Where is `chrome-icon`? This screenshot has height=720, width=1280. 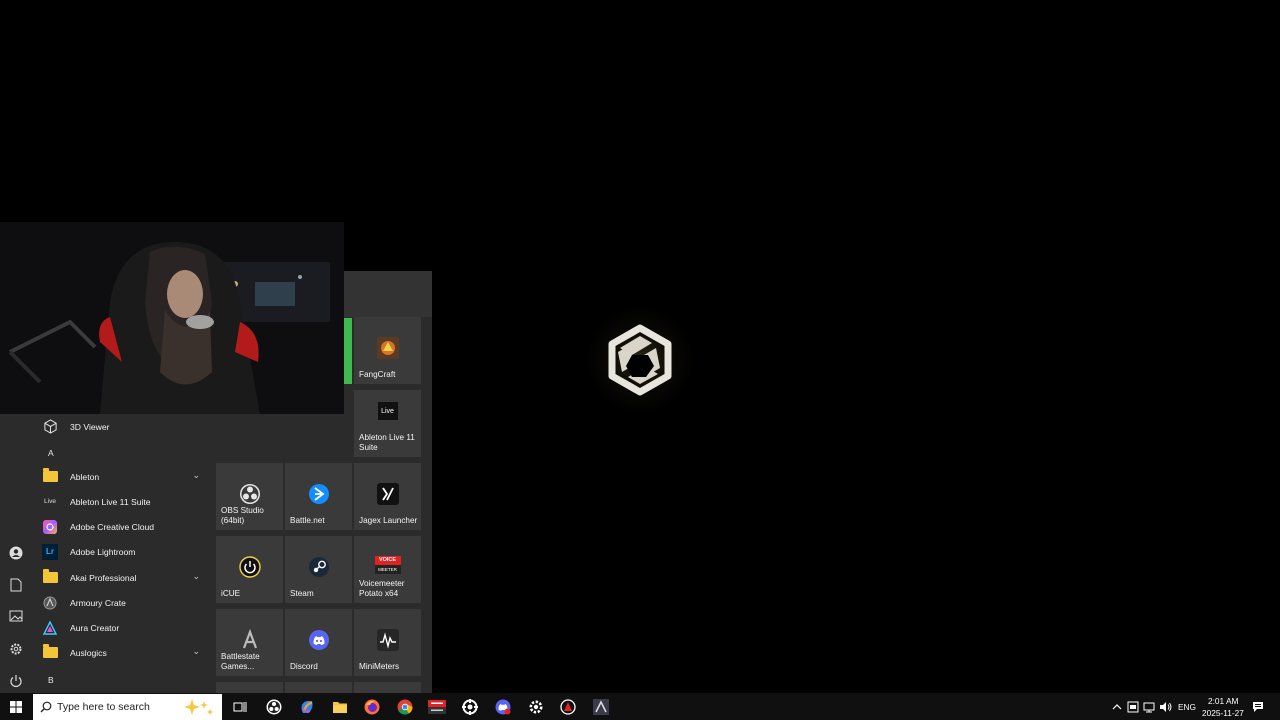
chrome-icon is located at coordinates (405, 707).